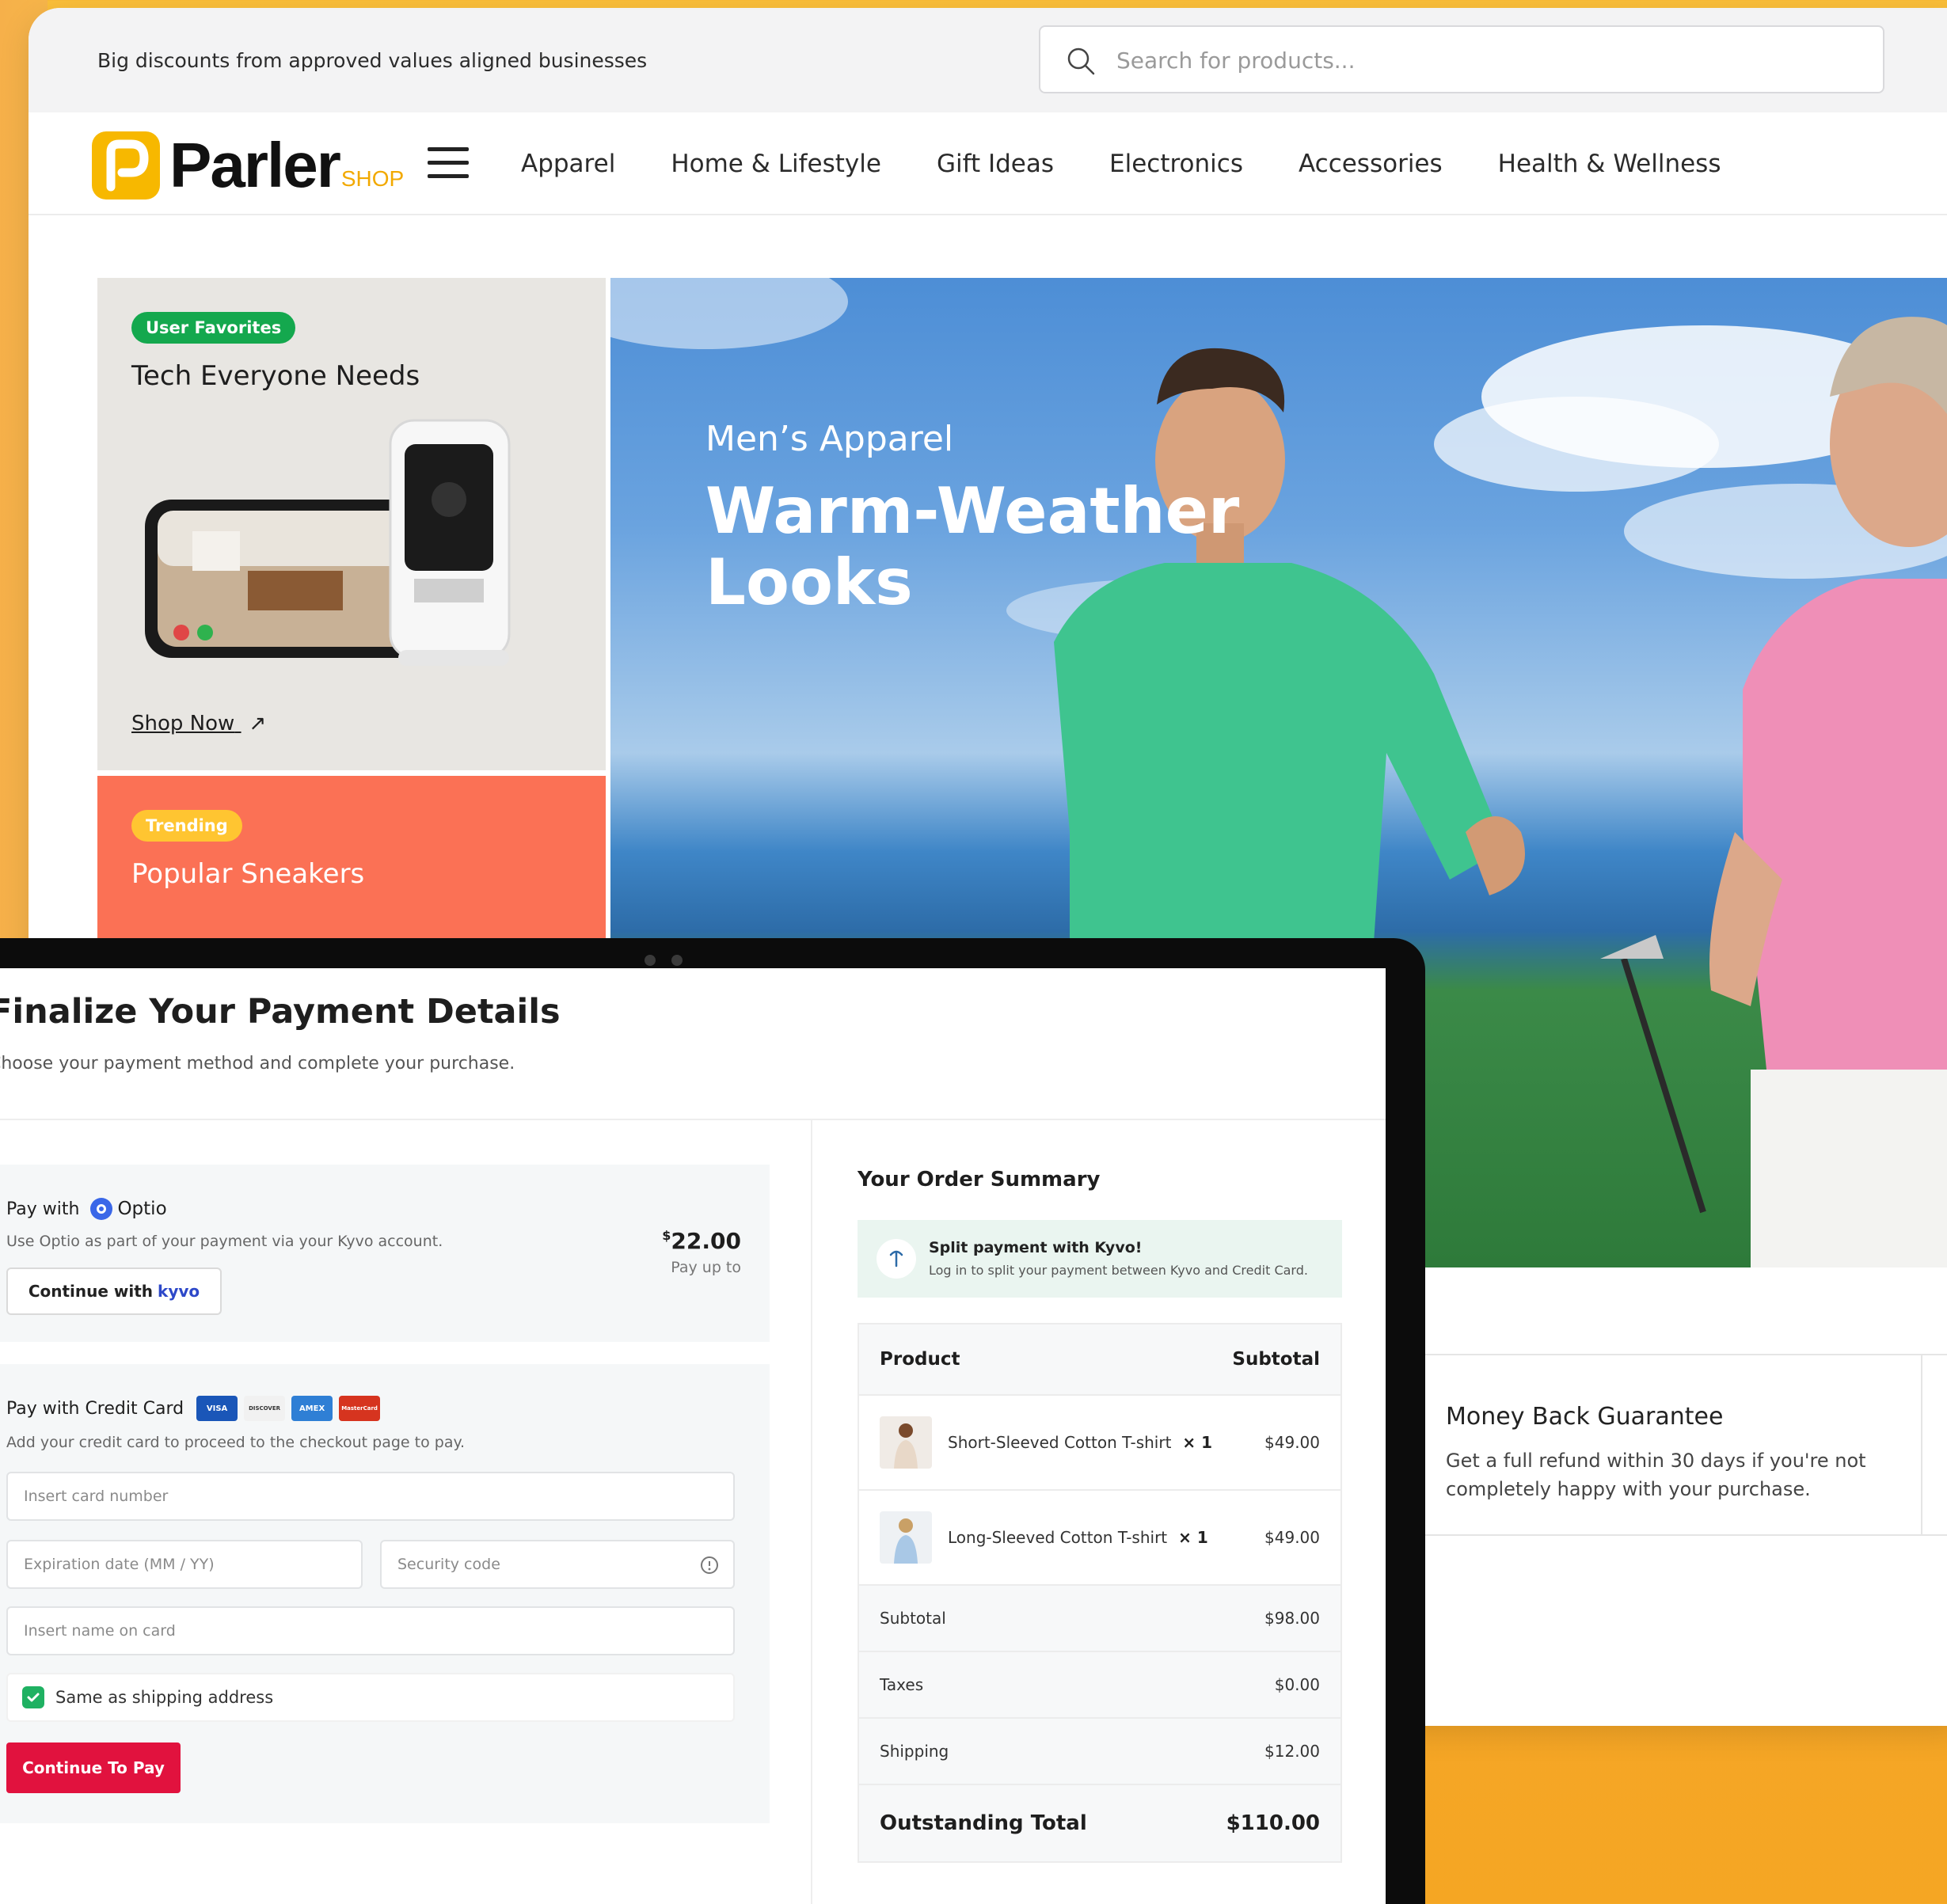  Describe the element at coordinates (280, 1012) in the screenshot. I see `payment-title: Finalize Your Payment Details` at that location.